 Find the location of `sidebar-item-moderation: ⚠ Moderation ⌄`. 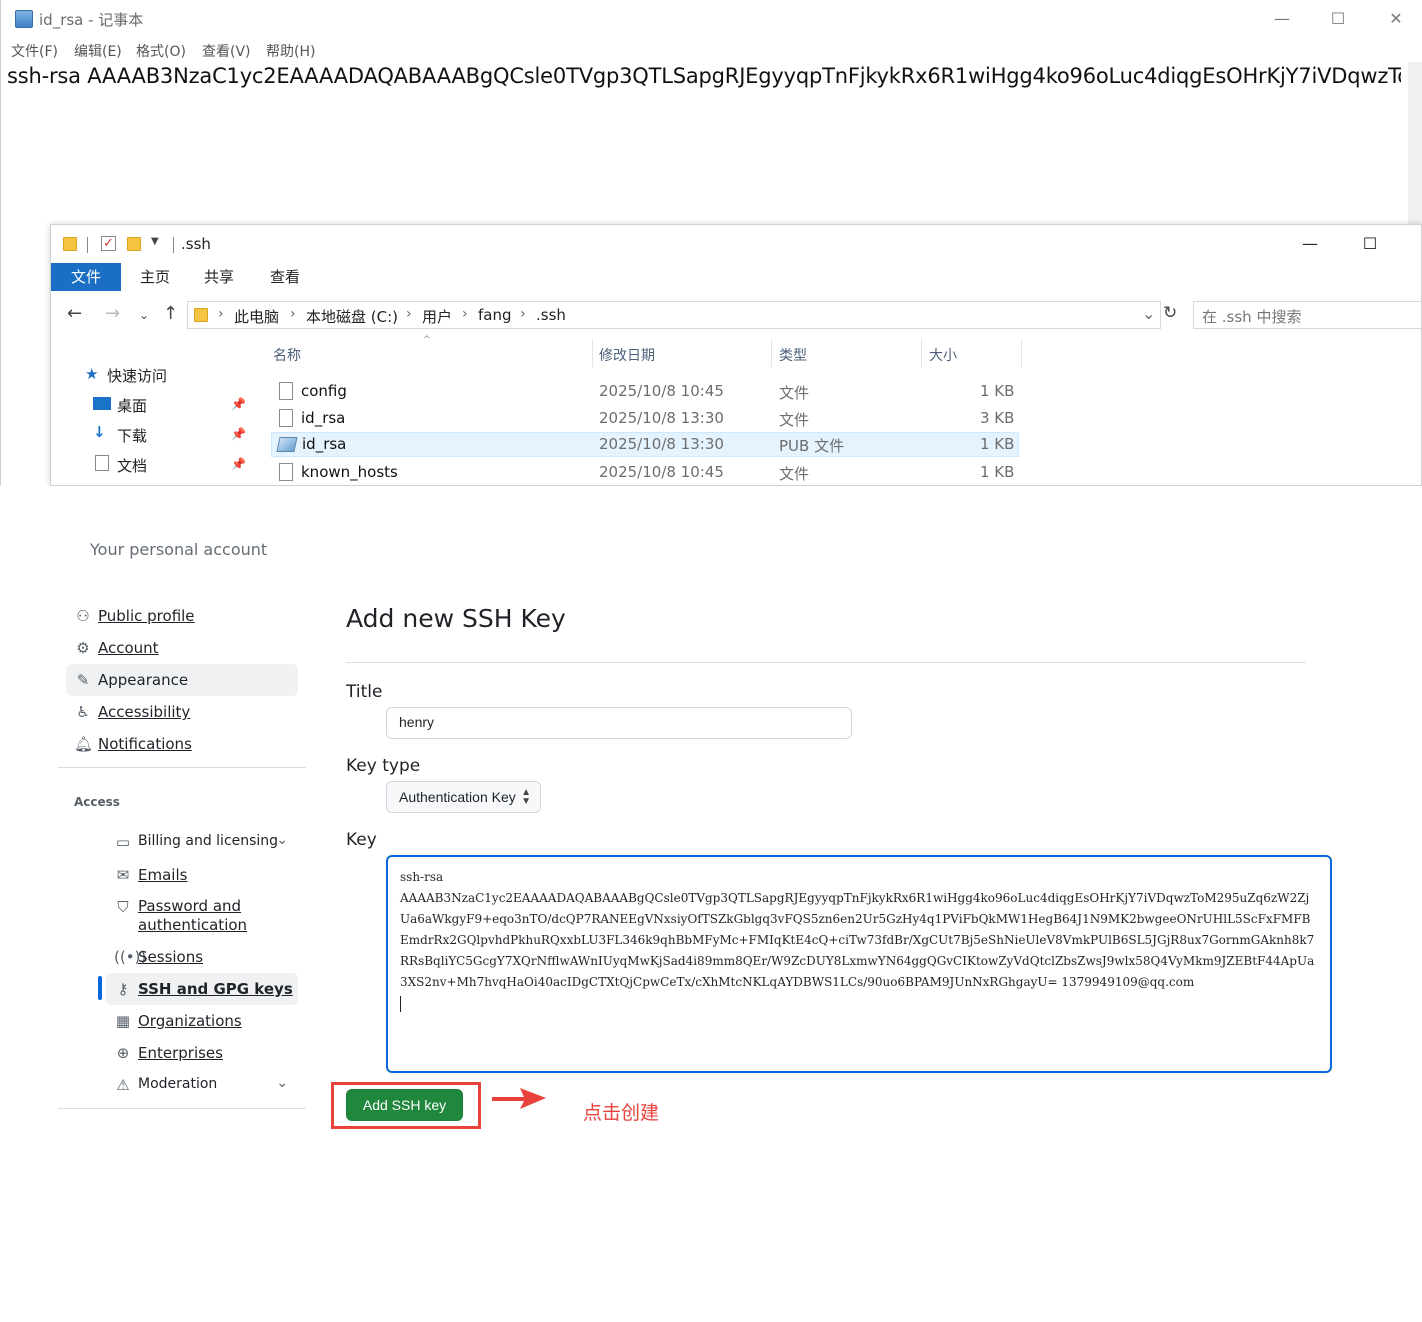

sidebar-item-moderation: ⚠ Moderation ⌄ is located at coordinates (202, 1085).